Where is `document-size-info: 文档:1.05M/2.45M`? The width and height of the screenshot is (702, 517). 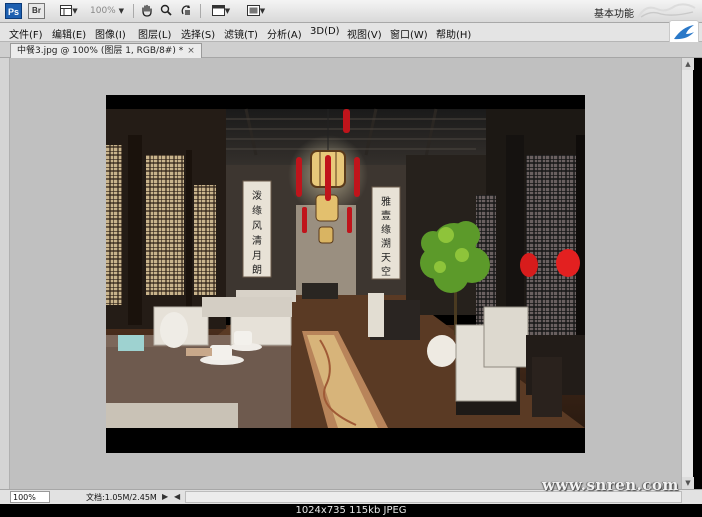
document-size-info: 文档:1.05M/2.45M is located at coordinates (121, 497).